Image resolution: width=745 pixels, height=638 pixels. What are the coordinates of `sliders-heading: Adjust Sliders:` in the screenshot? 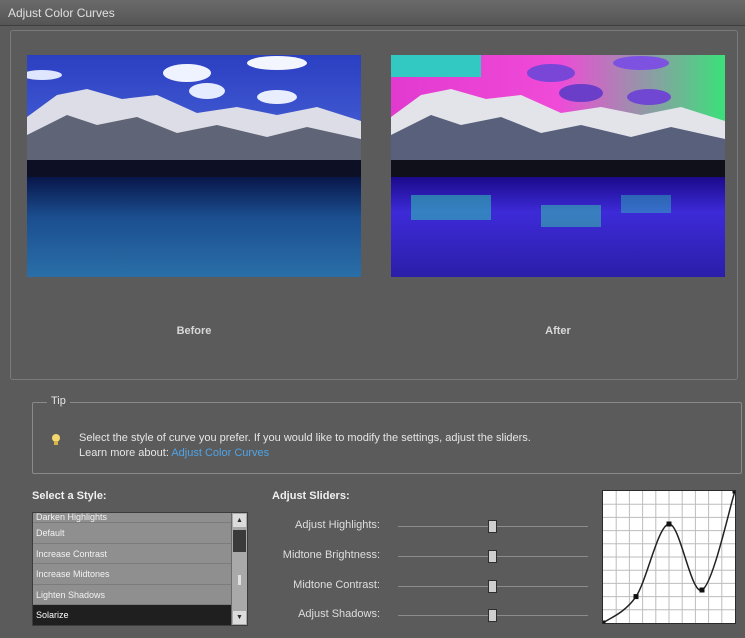 It's located at (311, 496).